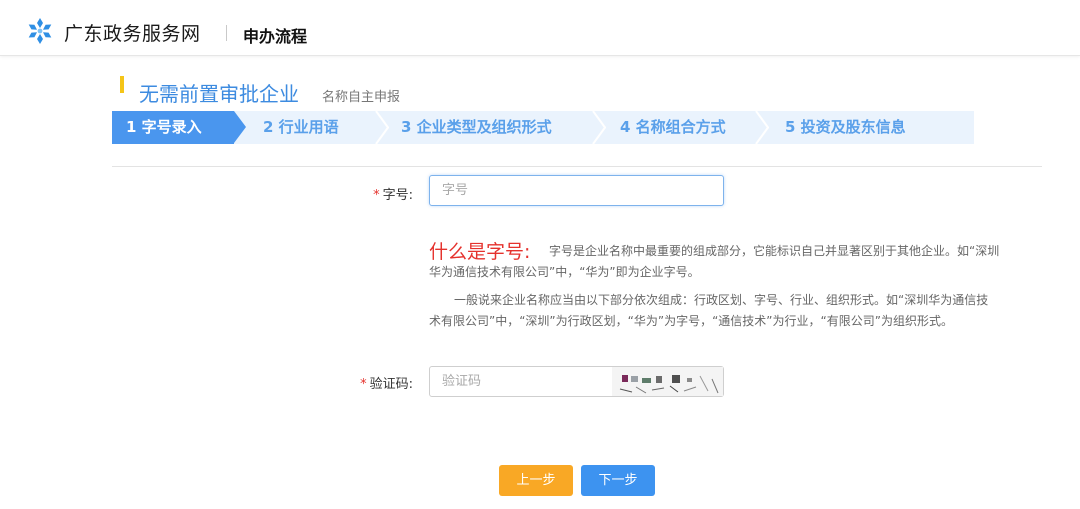  I want to click on page-subtitle: 名称自主申报, so click(361, 97).